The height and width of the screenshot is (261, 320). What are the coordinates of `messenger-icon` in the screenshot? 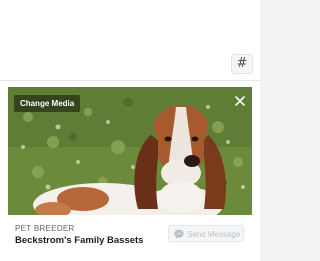 It's located at (179, 234).